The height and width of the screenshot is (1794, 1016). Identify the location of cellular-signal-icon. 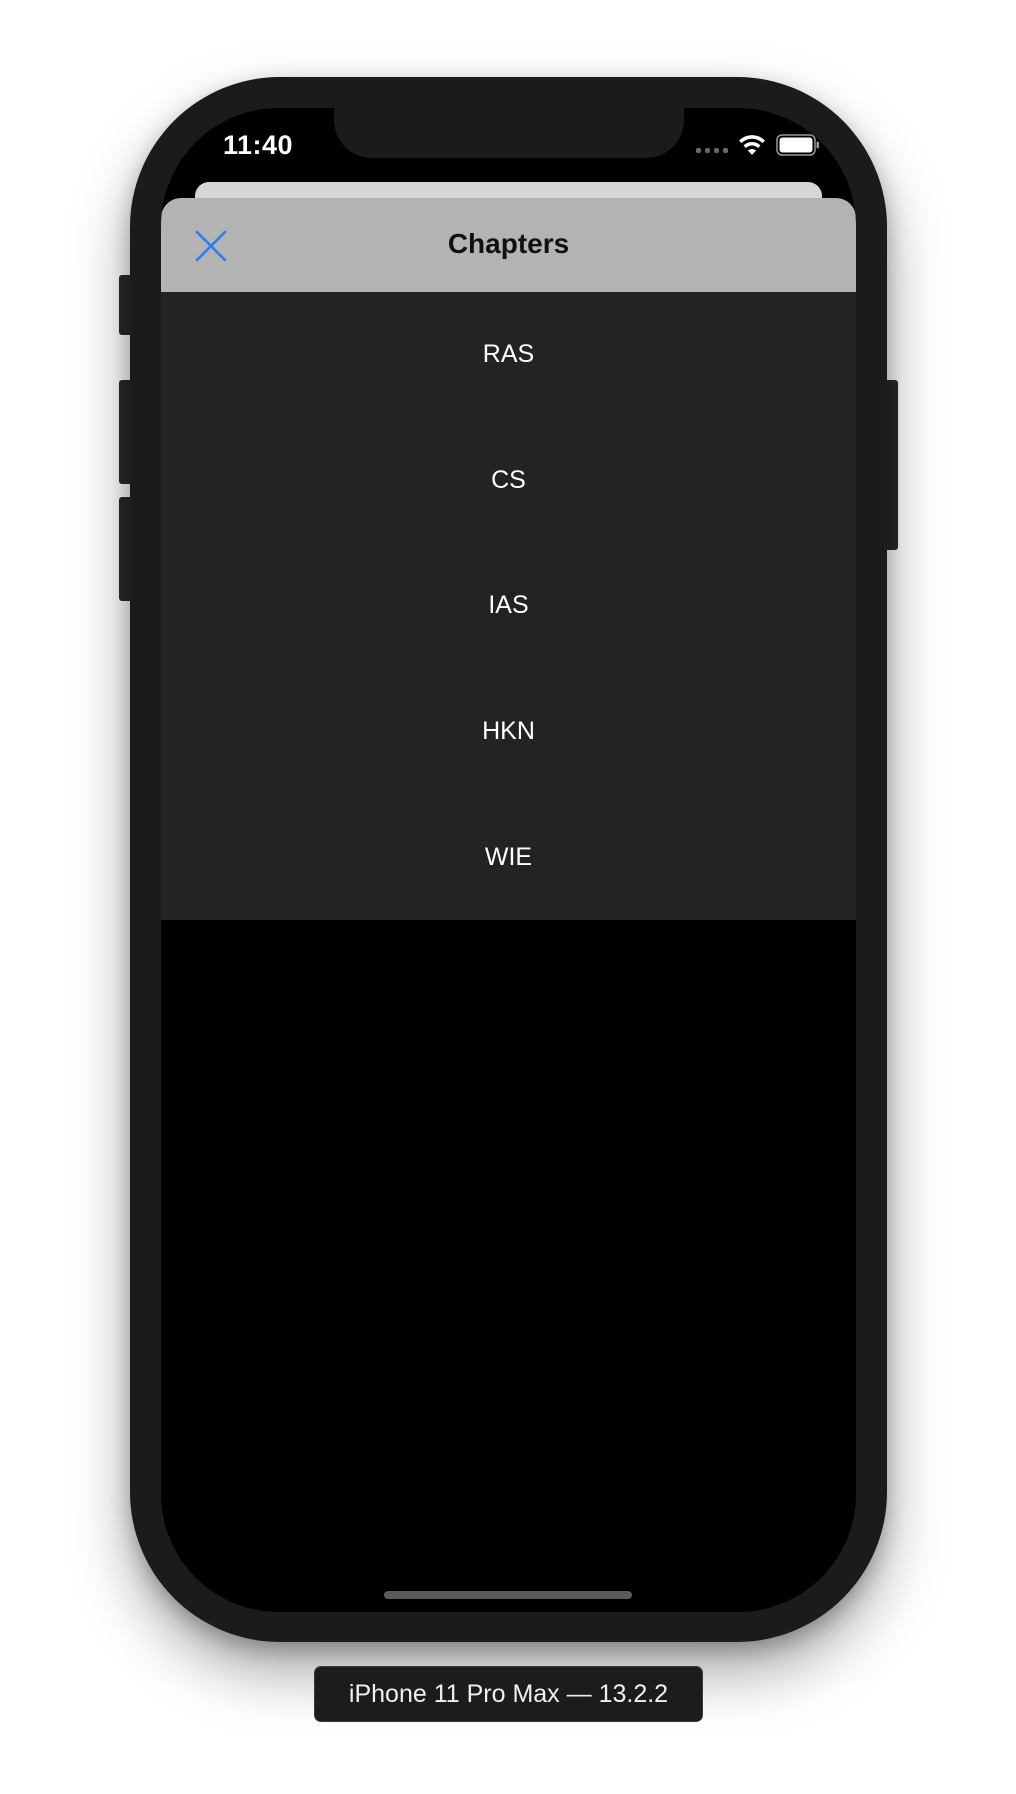
(712, 150).